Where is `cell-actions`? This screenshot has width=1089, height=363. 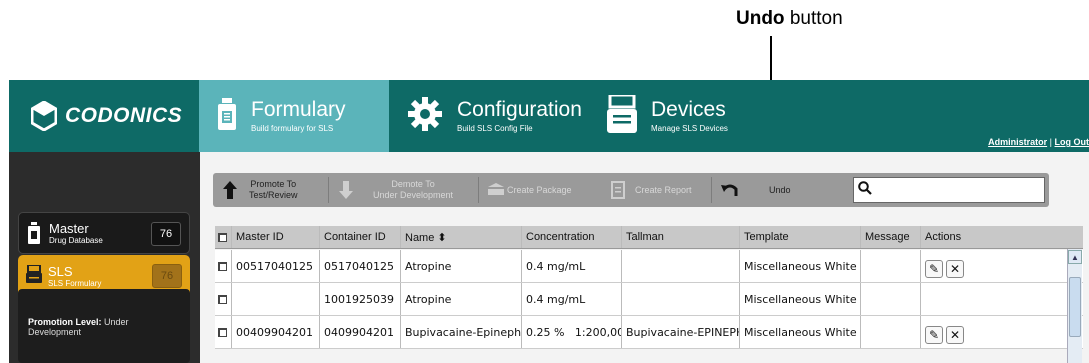 cell-actions is located at coordinates (1002, 299).